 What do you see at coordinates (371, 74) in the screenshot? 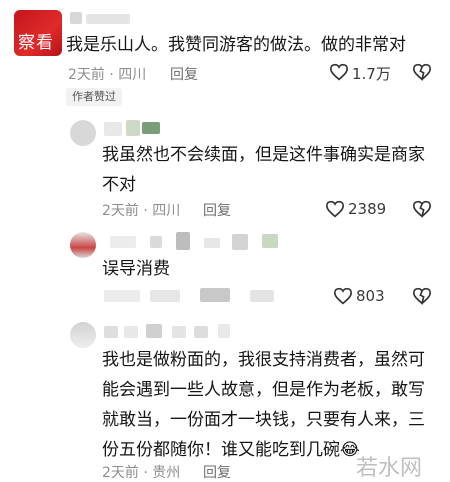
I see `like-count: 1.7万` at bounding box center [371, 74].